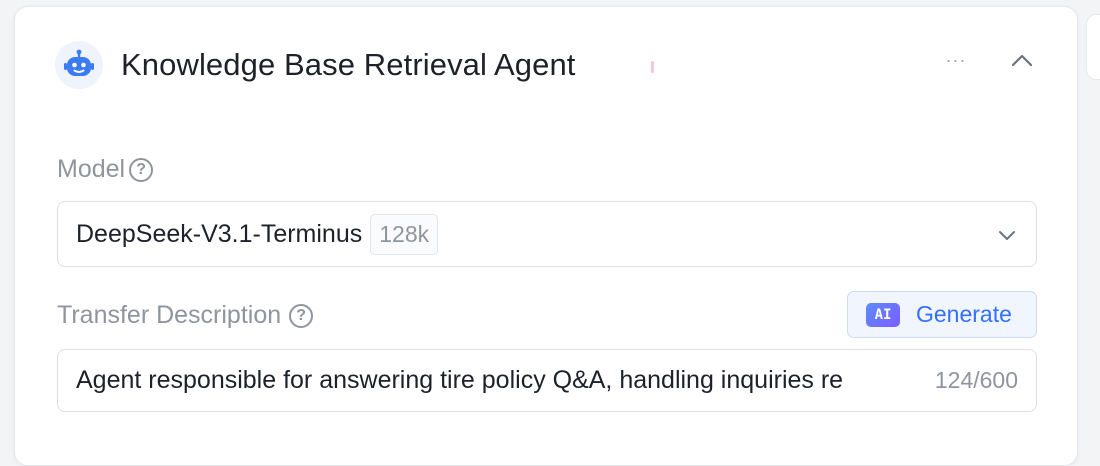  Describe the element at coordinates (79, 65) in the screenshot. I see `robot-icon` at that location.